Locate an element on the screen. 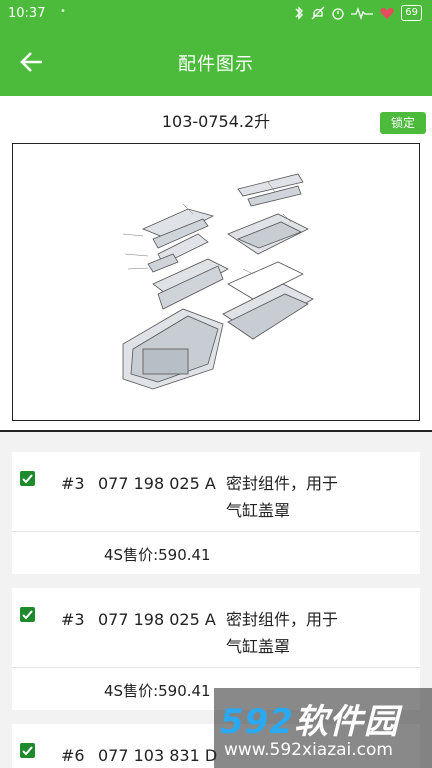  model-header: 103-0754.2升 锁定 is located at coordinates (216, 118).